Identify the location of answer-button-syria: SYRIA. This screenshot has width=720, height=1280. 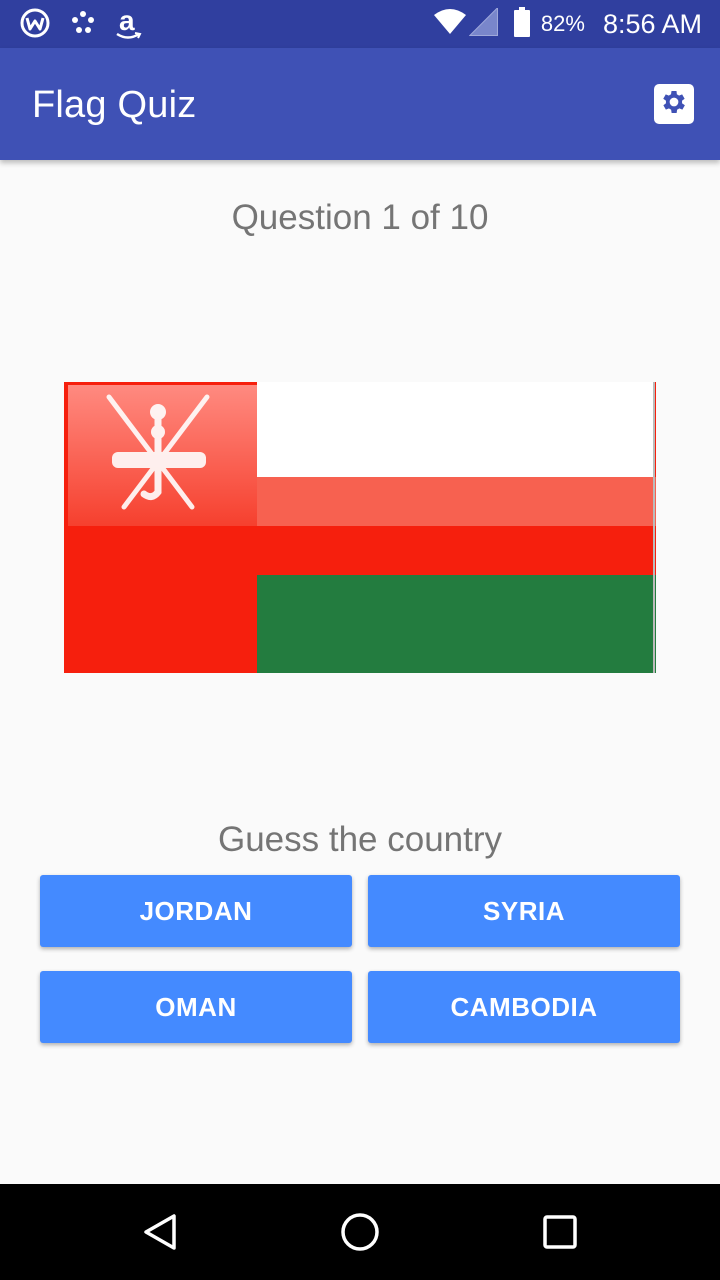
(524, 911).